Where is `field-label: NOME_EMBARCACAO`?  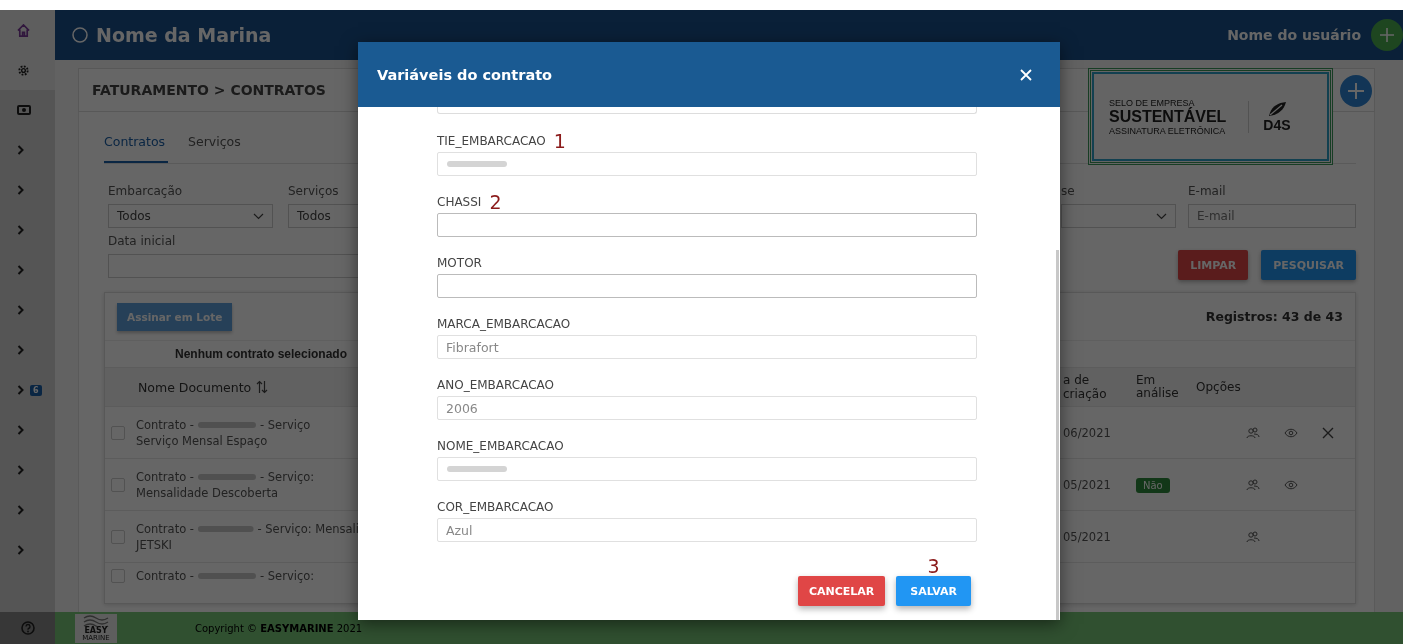 field-label: NOME_EMBARCACAO is located at coordinates (500, 446).